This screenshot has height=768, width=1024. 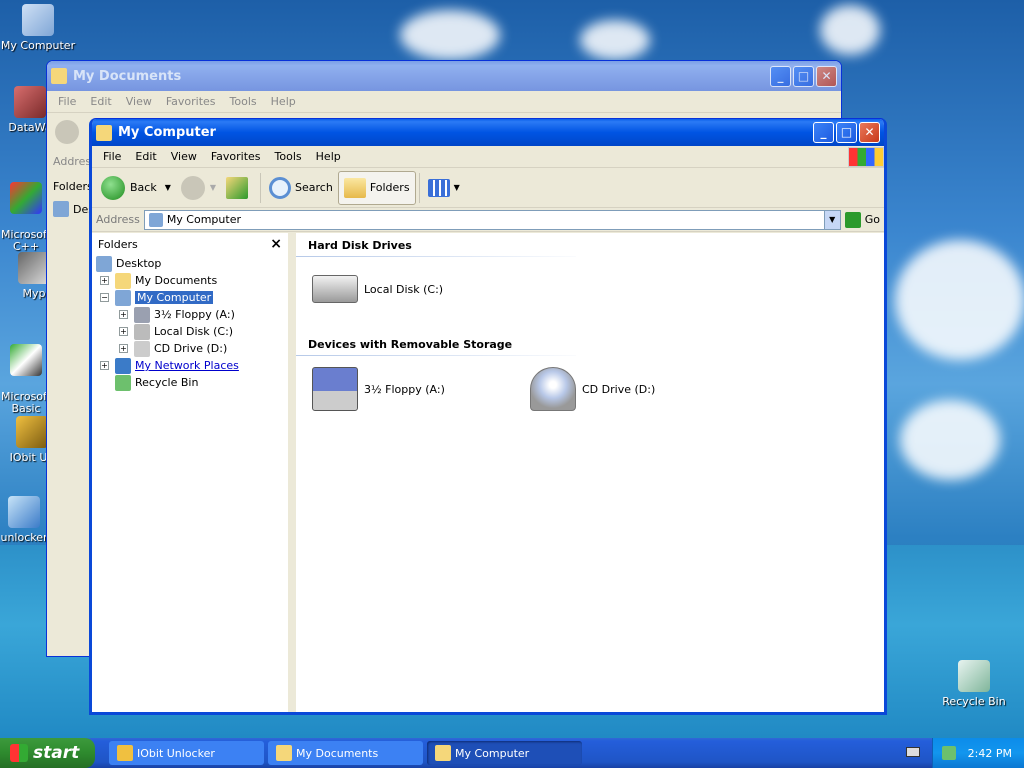 I want to click on desktop-icon-label: Recycle Bin, so click(x=974, y=701).